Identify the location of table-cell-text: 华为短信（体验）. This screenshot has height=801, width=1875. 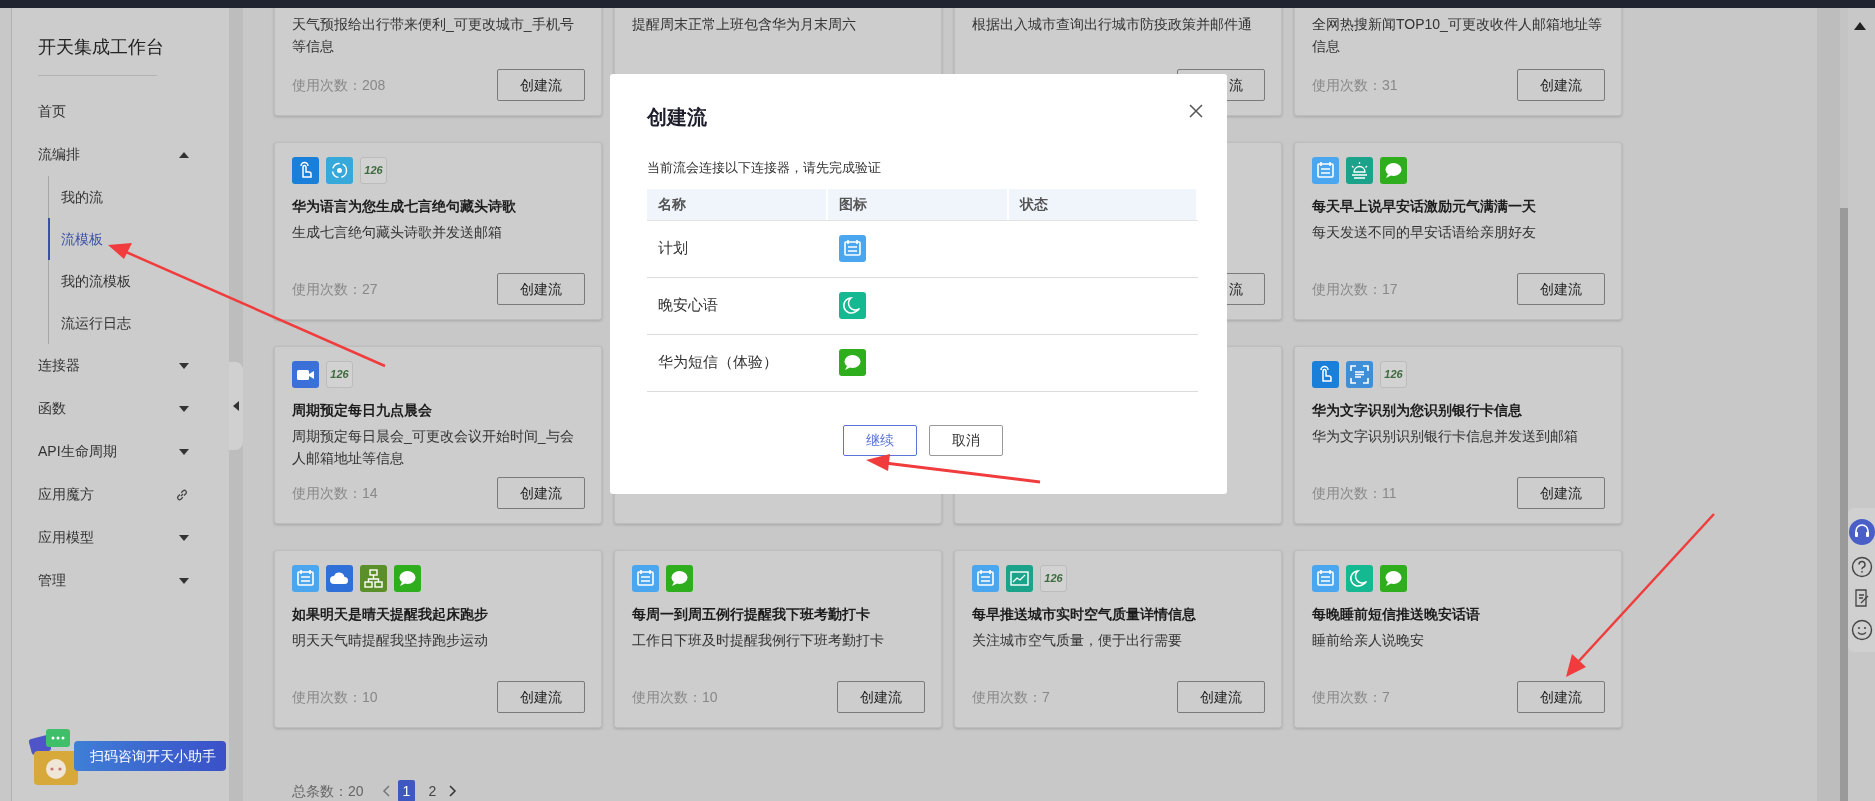
(718, 362).